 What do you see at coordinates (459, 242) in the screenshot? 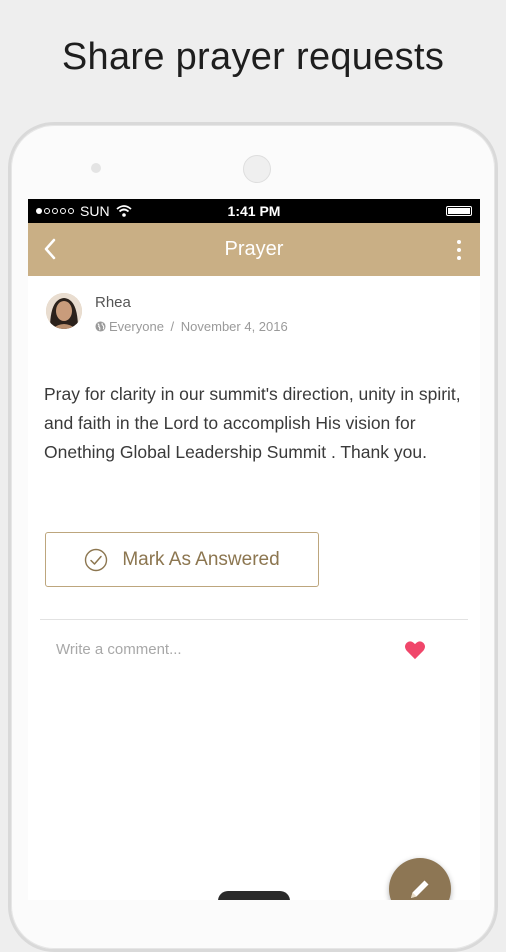
I see `more-vertical-icon` at bounding box center [459, 242].